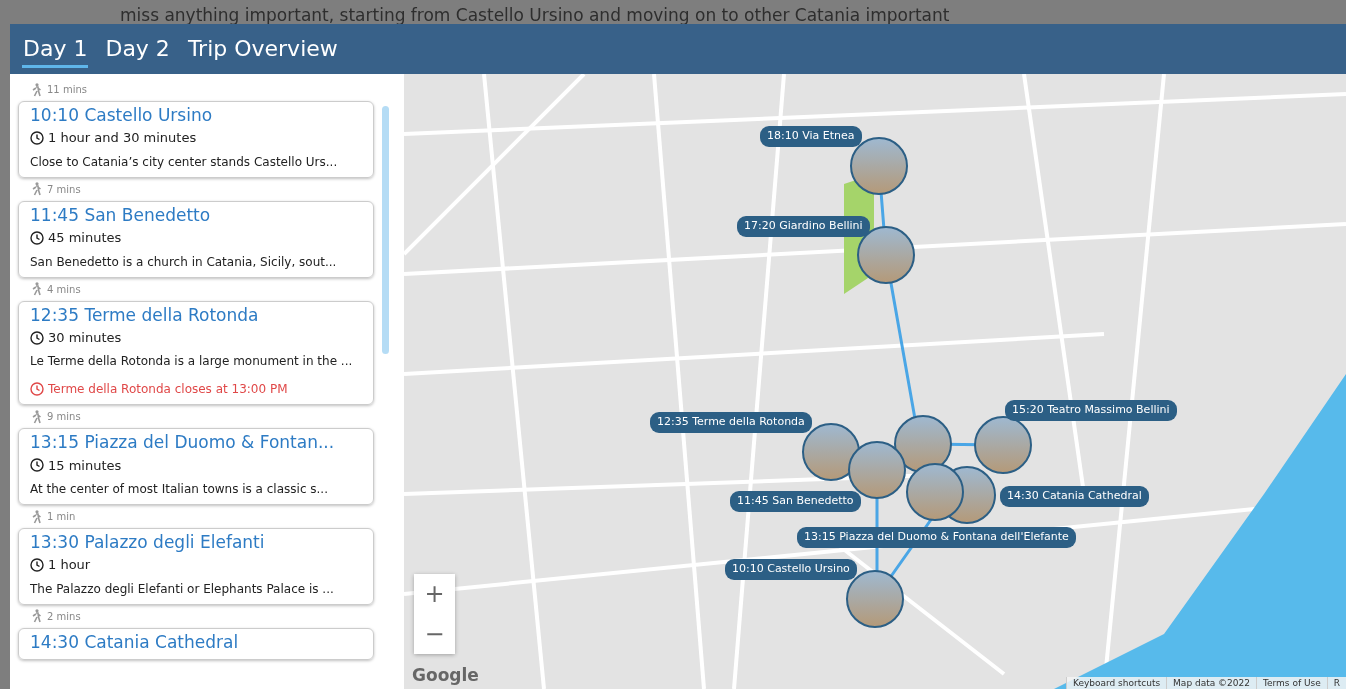  What do you see at coordinates (55, 52) in the screenshot?
I see `tab: Day 1` at bounding box center [55, 52].